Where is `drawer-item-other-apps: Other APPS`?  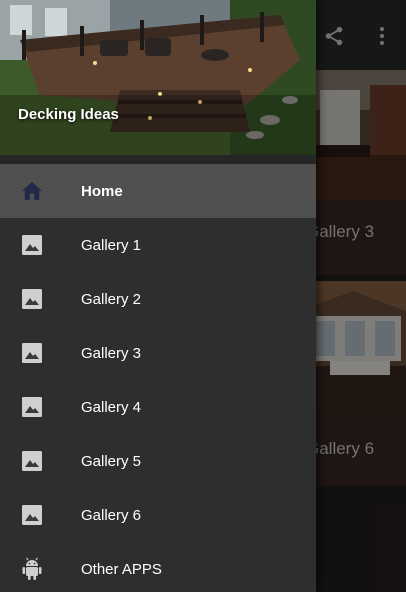 drawer-item-other-apps: Other APPS is located at coordinates (158, 567).